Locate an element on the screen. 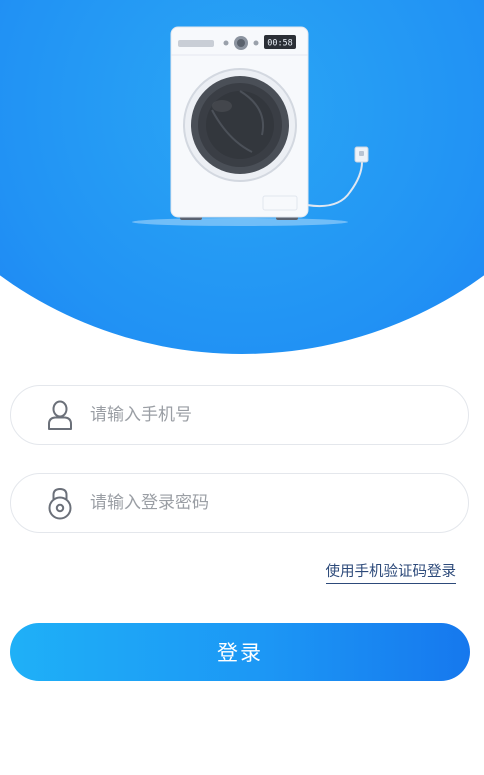  washing-machine-illustration: 00:58 is located at coordinates (250, 126).